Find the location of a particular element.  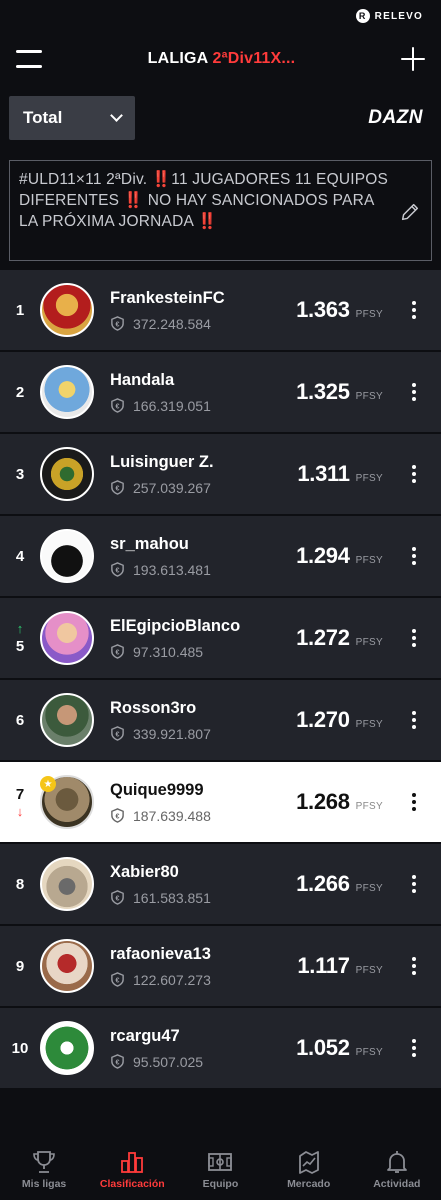

ranking-row: 6 Rosson3ro €339.921.807 1.270 PFSY is located at coordinates (220, 721).